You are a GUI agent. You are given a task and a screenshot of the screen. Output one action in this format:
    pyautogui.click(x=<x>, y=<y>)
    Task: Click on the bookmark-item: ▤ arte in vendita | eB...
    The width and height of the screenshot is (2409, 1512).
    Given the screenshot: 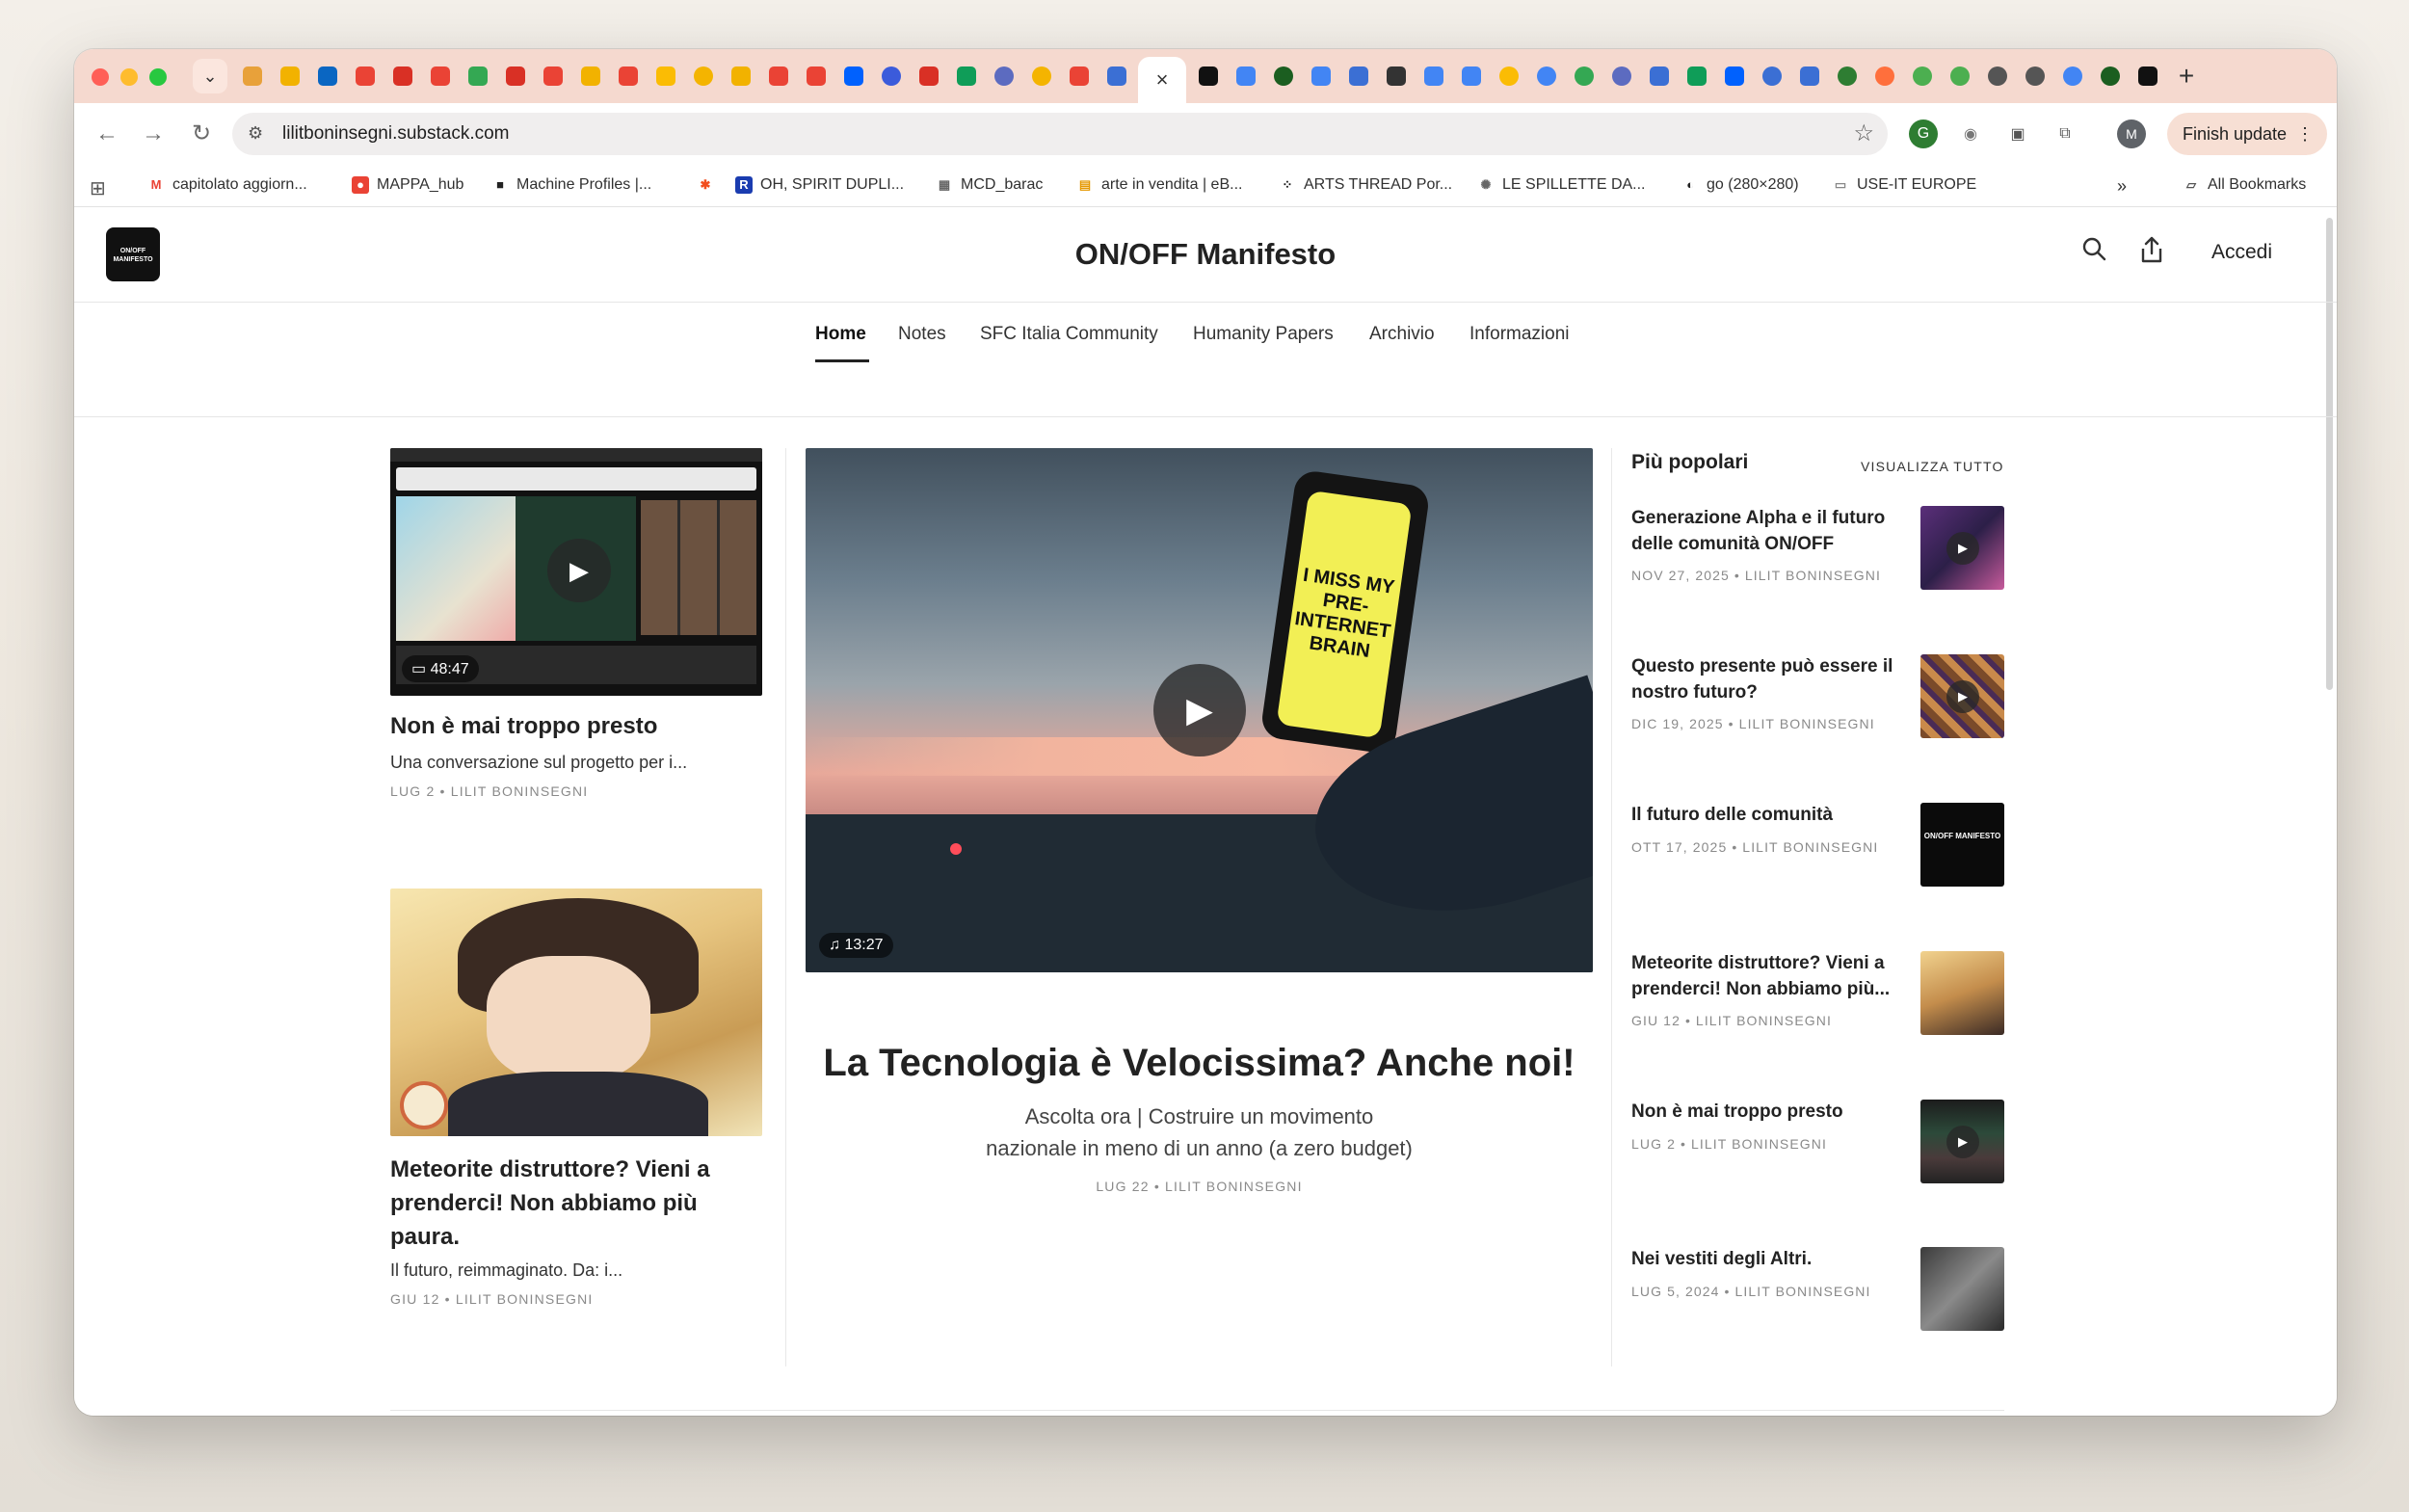 What is the action you would take?
    pyautogui.click(x=1159, y=185)
    